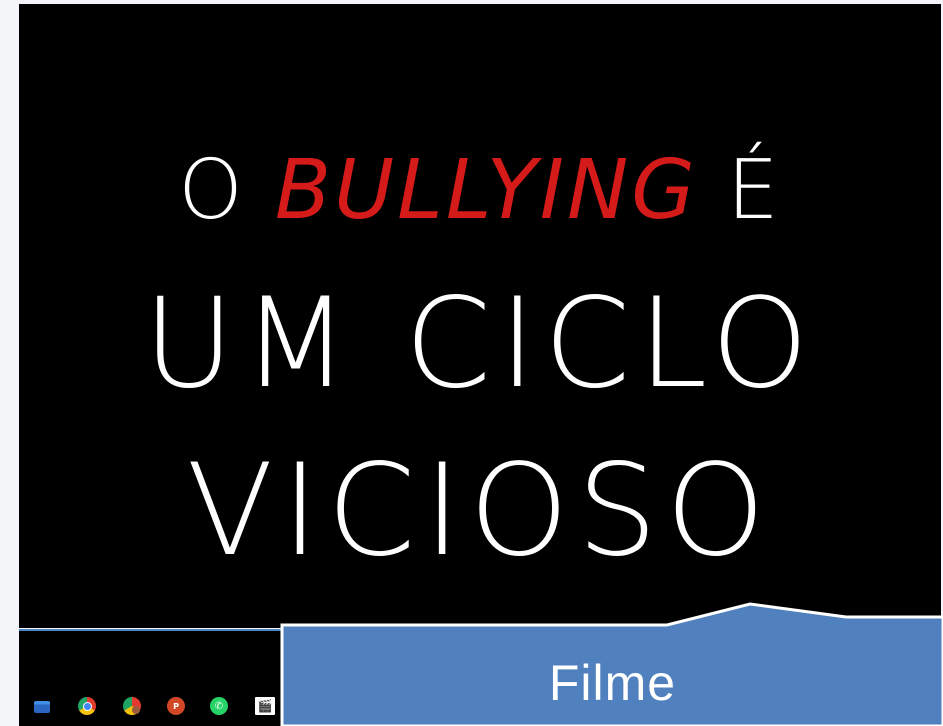  I want to click on headline-line-2: UM CICLO, so click(480, 344).